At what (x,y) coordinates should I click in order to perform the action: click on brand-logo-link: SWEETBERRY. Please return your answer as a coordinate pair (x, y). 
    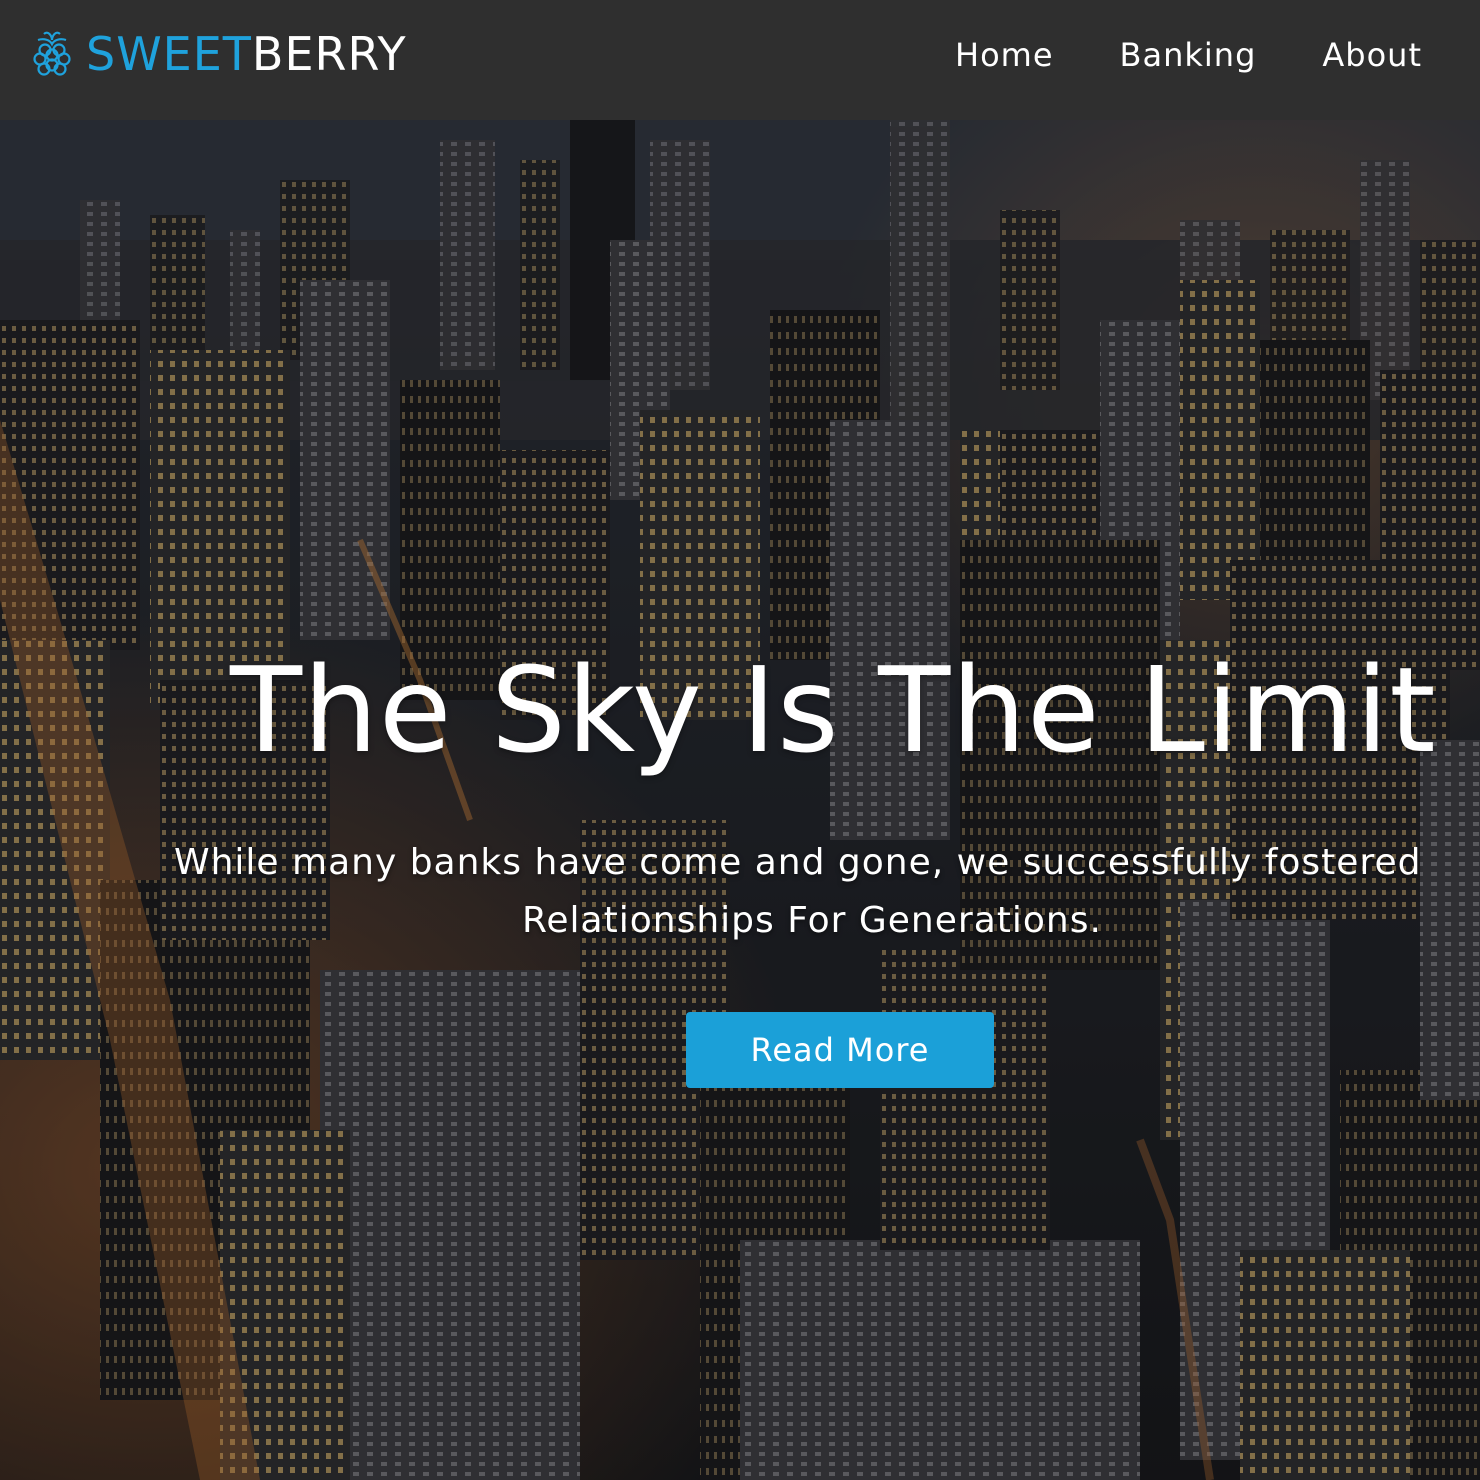
    Looking at the image, I should click on (218, 54).